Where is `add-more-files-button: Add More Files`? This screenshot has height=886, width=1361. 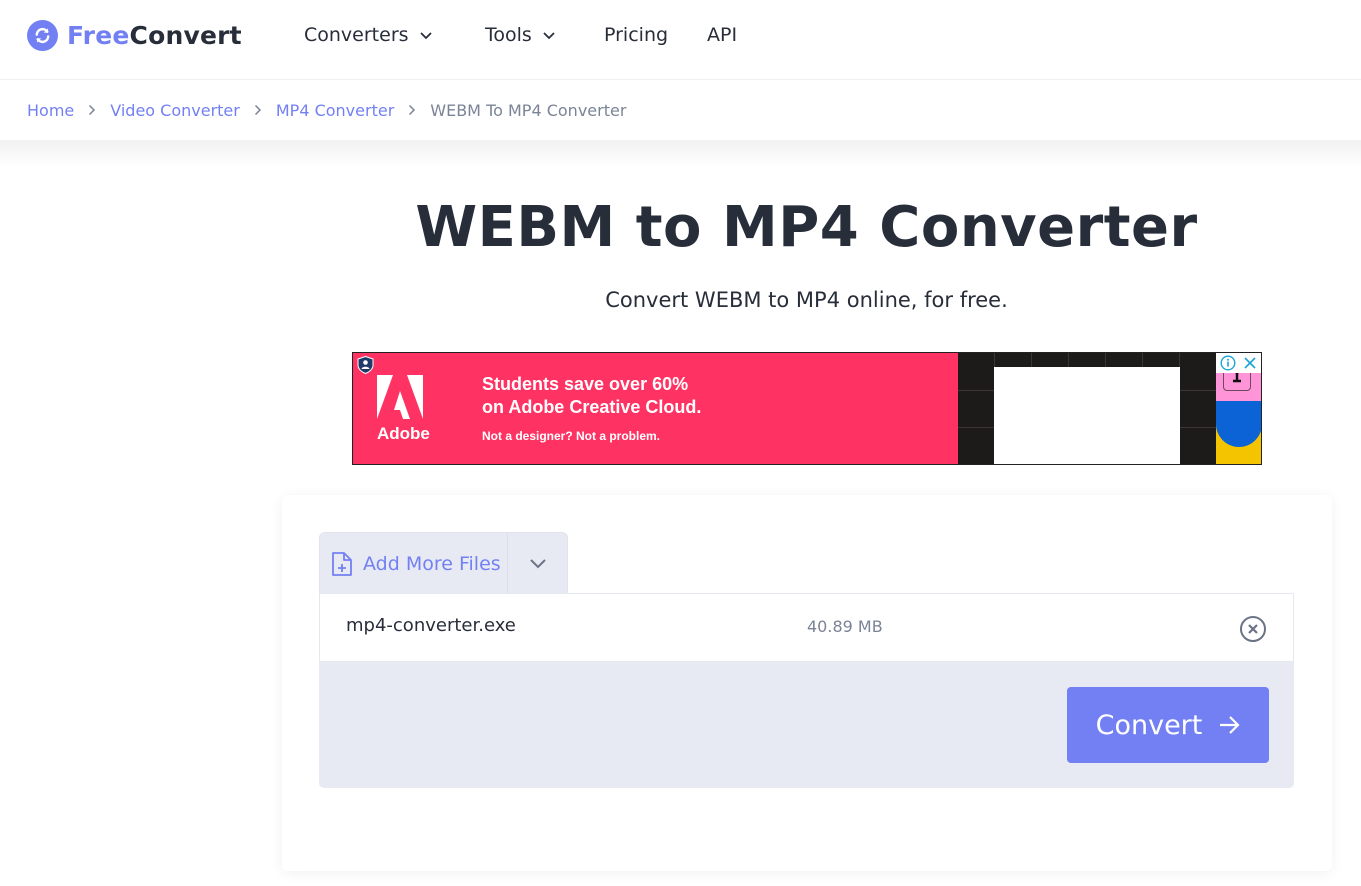
add-more-files-button: Add More Files is located at coordinates (414, 563).